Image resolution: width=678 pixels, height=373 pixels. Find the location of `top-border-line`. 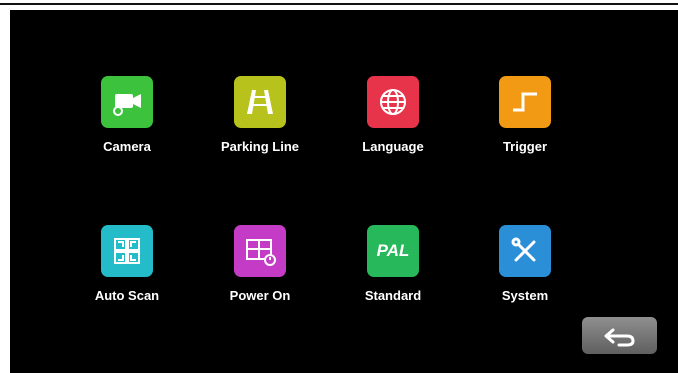

top-border-line is located at coordinates (339, 4).